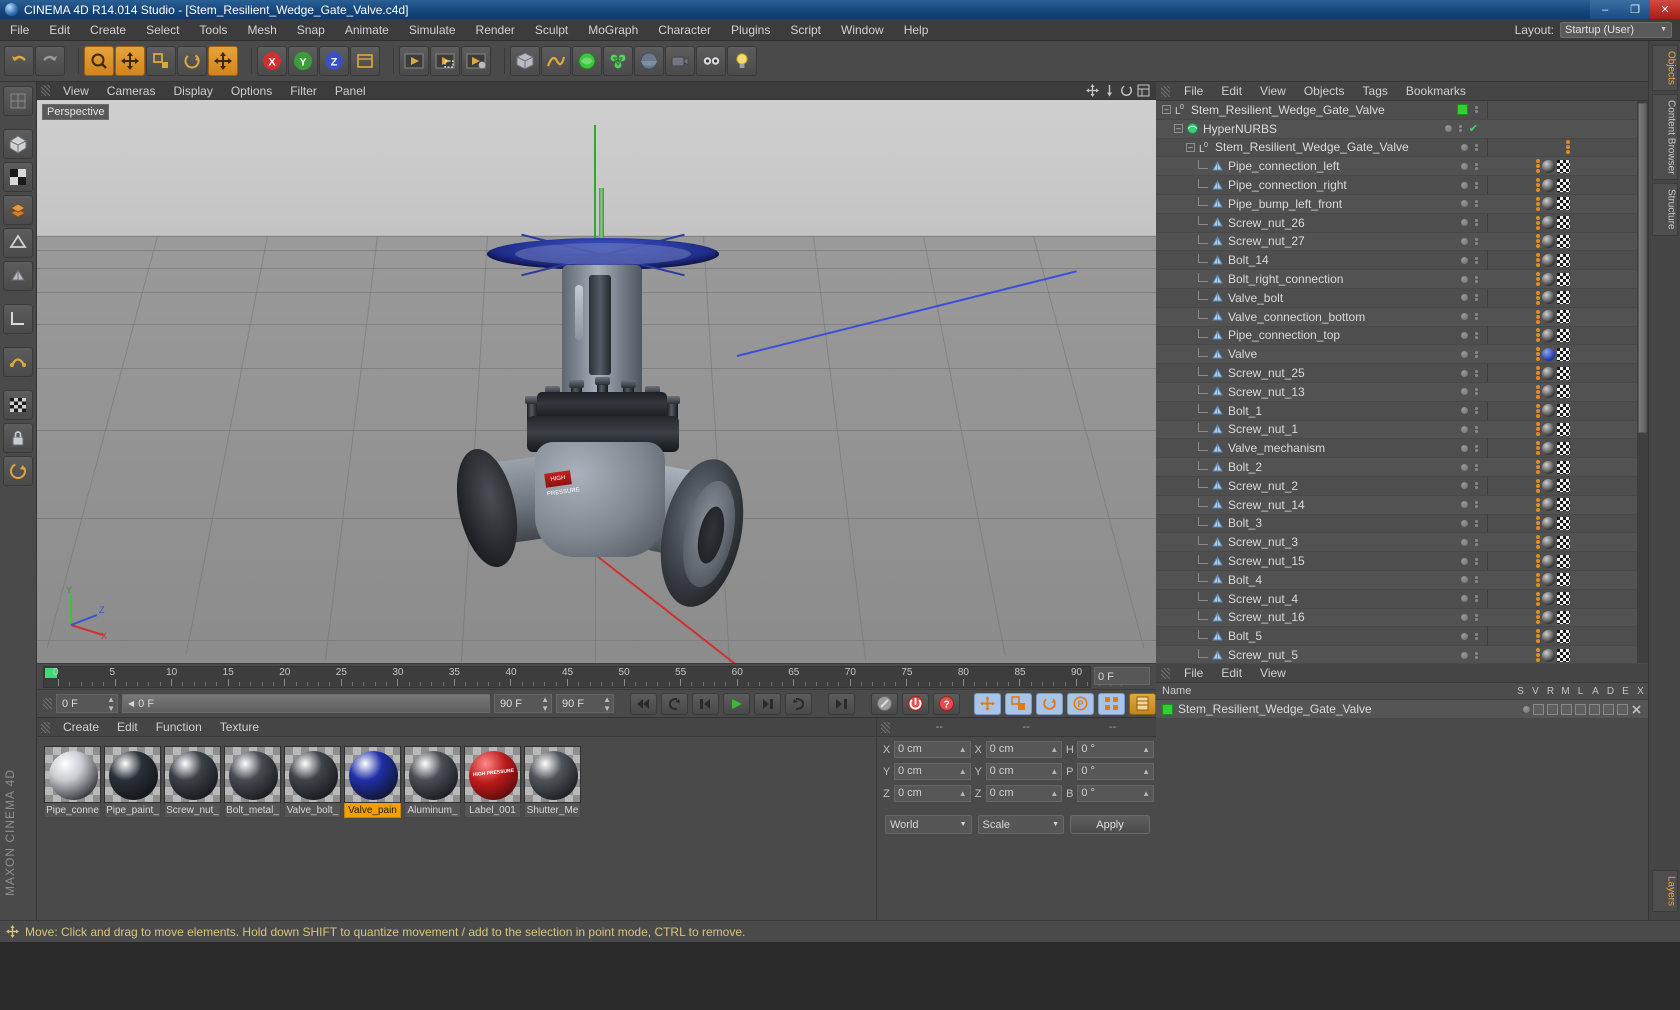 The height and width of the screenshot is (1010, 1680). I want to click on record-position-button, so click(987, 703).